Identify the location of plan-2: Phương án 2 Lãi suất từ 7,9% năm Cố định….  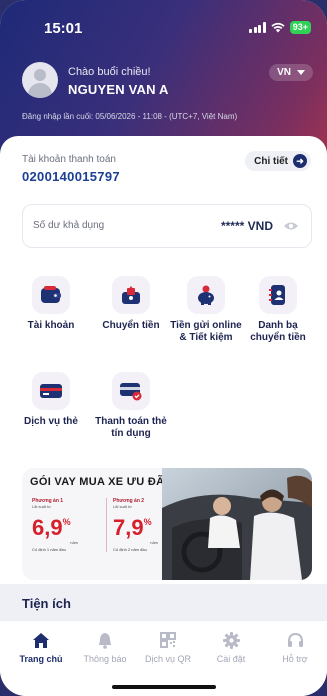
(136, 525).